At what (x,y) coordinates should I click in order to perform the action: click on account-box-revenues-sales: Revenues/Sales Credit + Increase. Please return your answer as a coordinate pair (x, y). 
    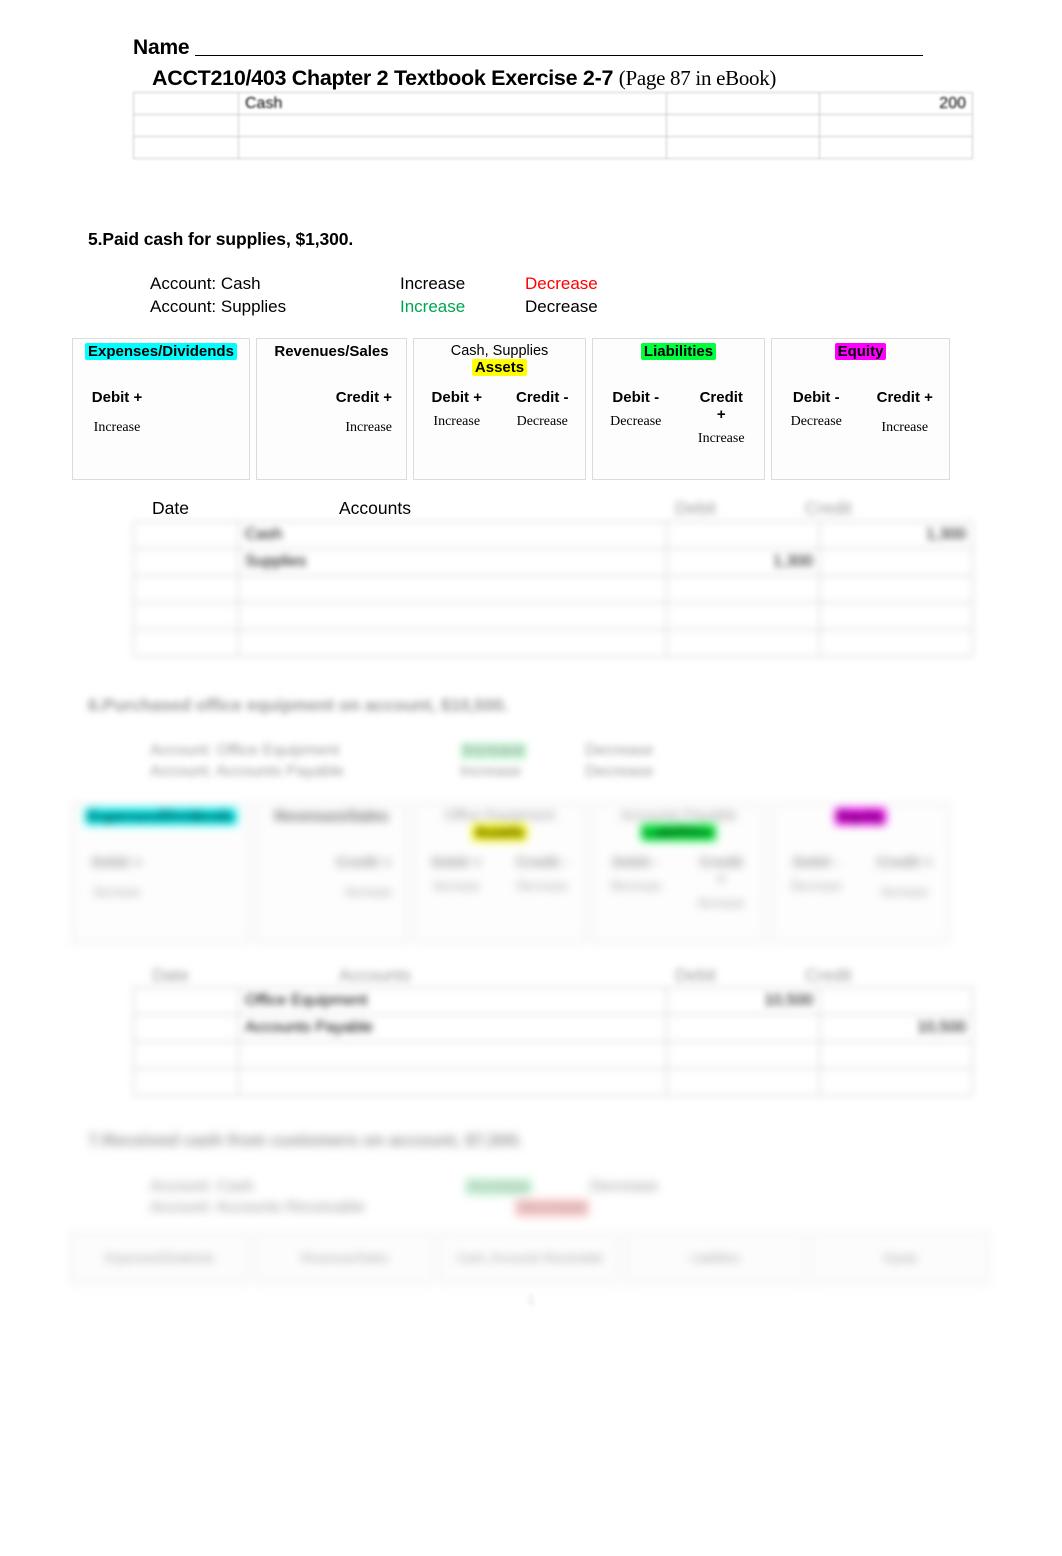
    Looking at the image, I should click on (331, 409).